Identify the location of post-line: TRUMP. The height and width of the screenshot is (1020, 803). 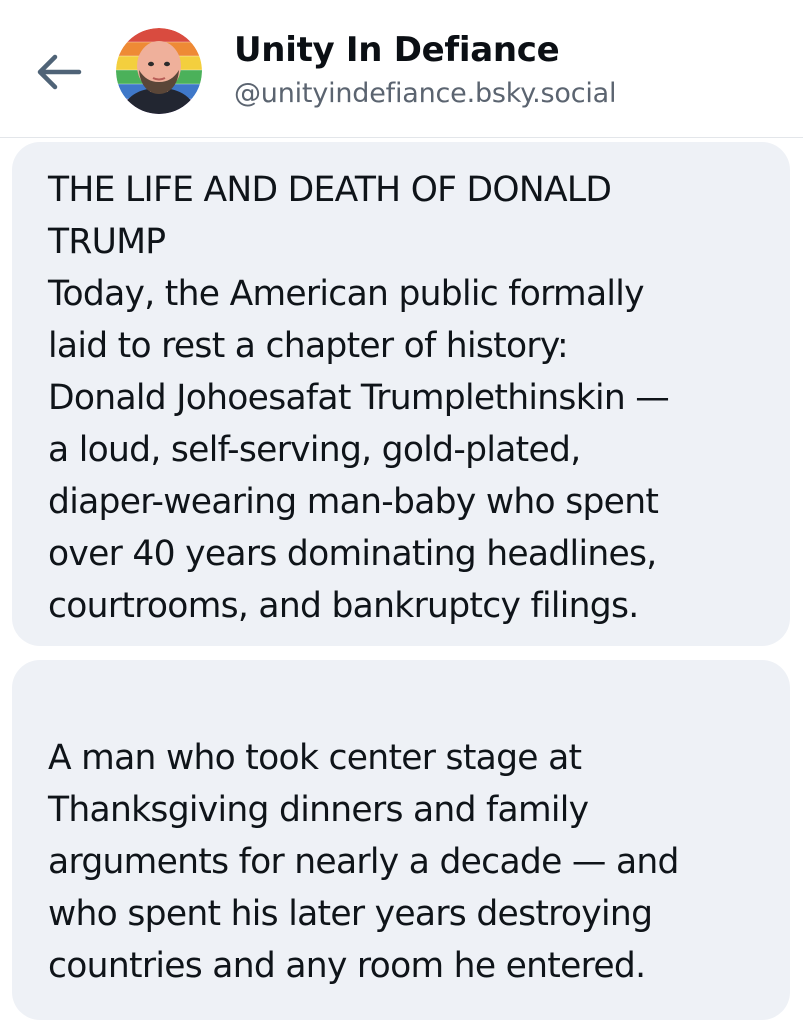
(107, 242).